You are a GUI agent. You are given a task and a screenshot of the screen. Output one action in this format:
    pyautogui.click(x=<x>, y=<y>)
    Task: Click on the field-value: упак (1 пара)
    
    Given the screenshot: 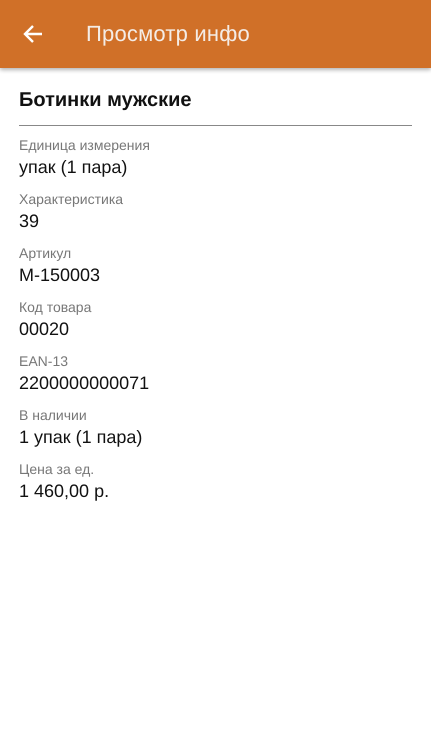 What is the action you would take?
    pyautogui.click(x=73, y=167)
    